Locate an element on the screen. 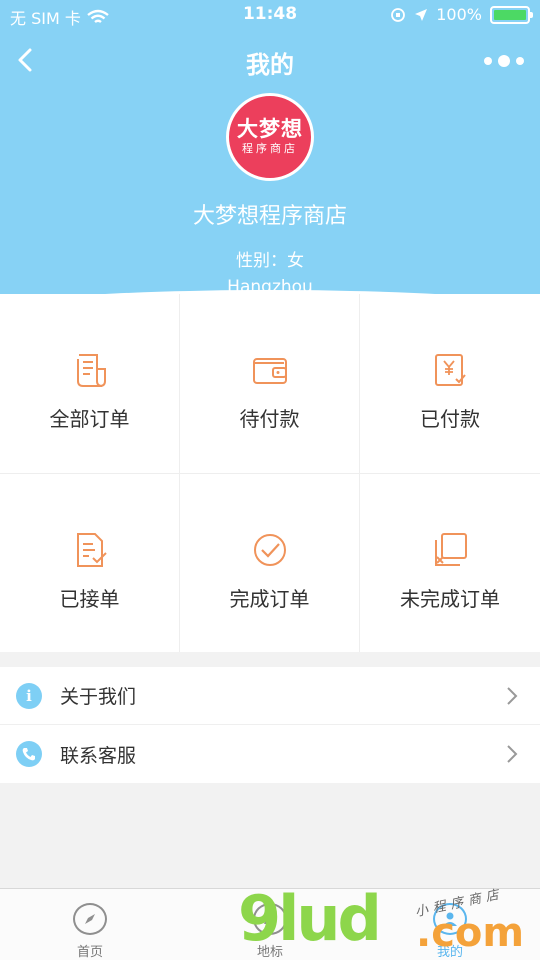 The width and height of the screenshot is (540, 960). order-completed-label: 完成订单 is located at coordinates (269, 598).